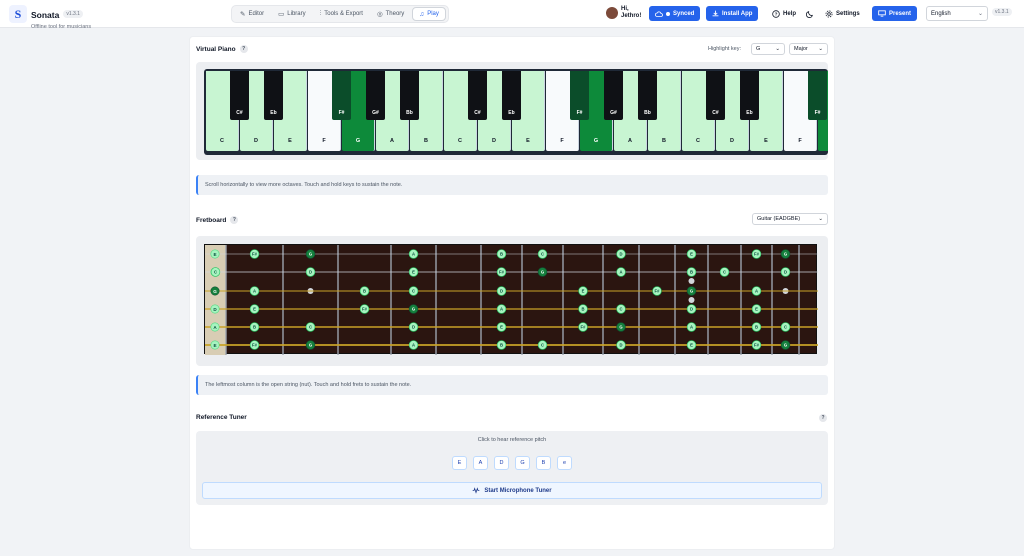  Describe the element at coordinates (18, 14) in the screenshot. I see `app-logo: S` at that location.